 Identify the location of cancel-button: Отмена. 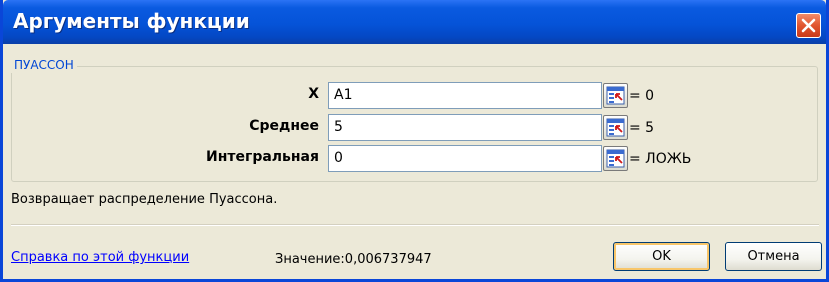
(773, 256).